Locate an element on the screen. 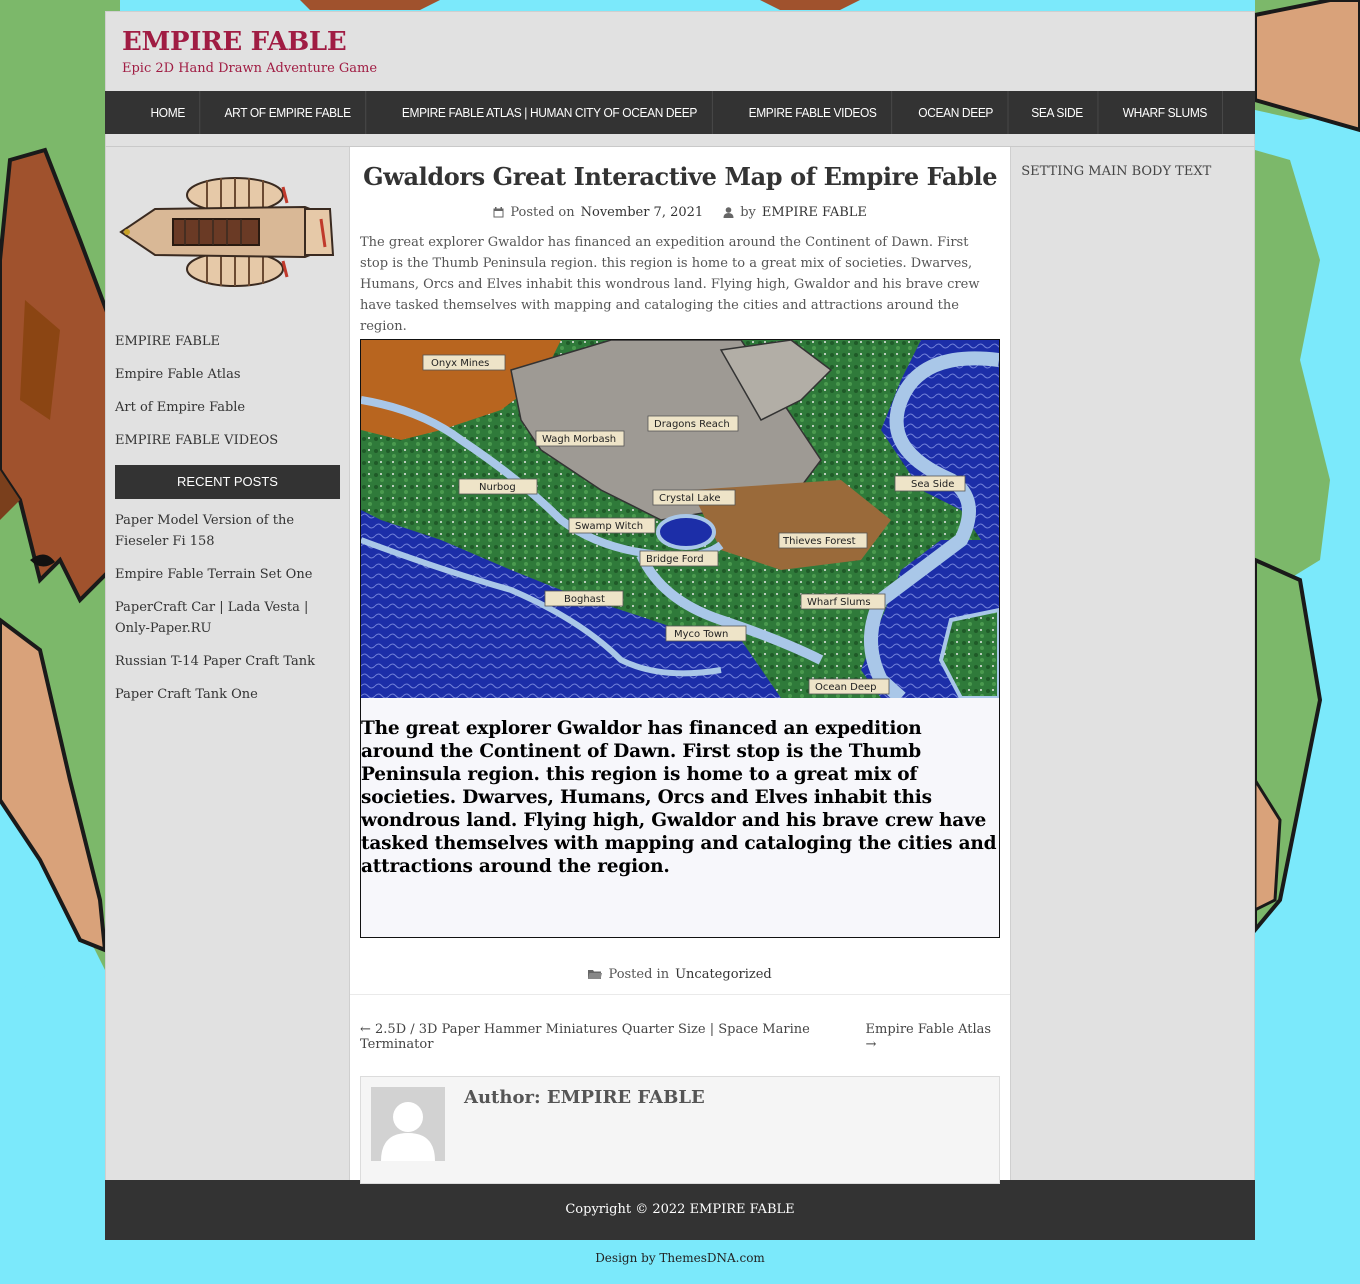 The width and height of the screenshot is (1360, 1284). recent-post-item: Paper Craft Tank One is located at coordinates (227, 694).